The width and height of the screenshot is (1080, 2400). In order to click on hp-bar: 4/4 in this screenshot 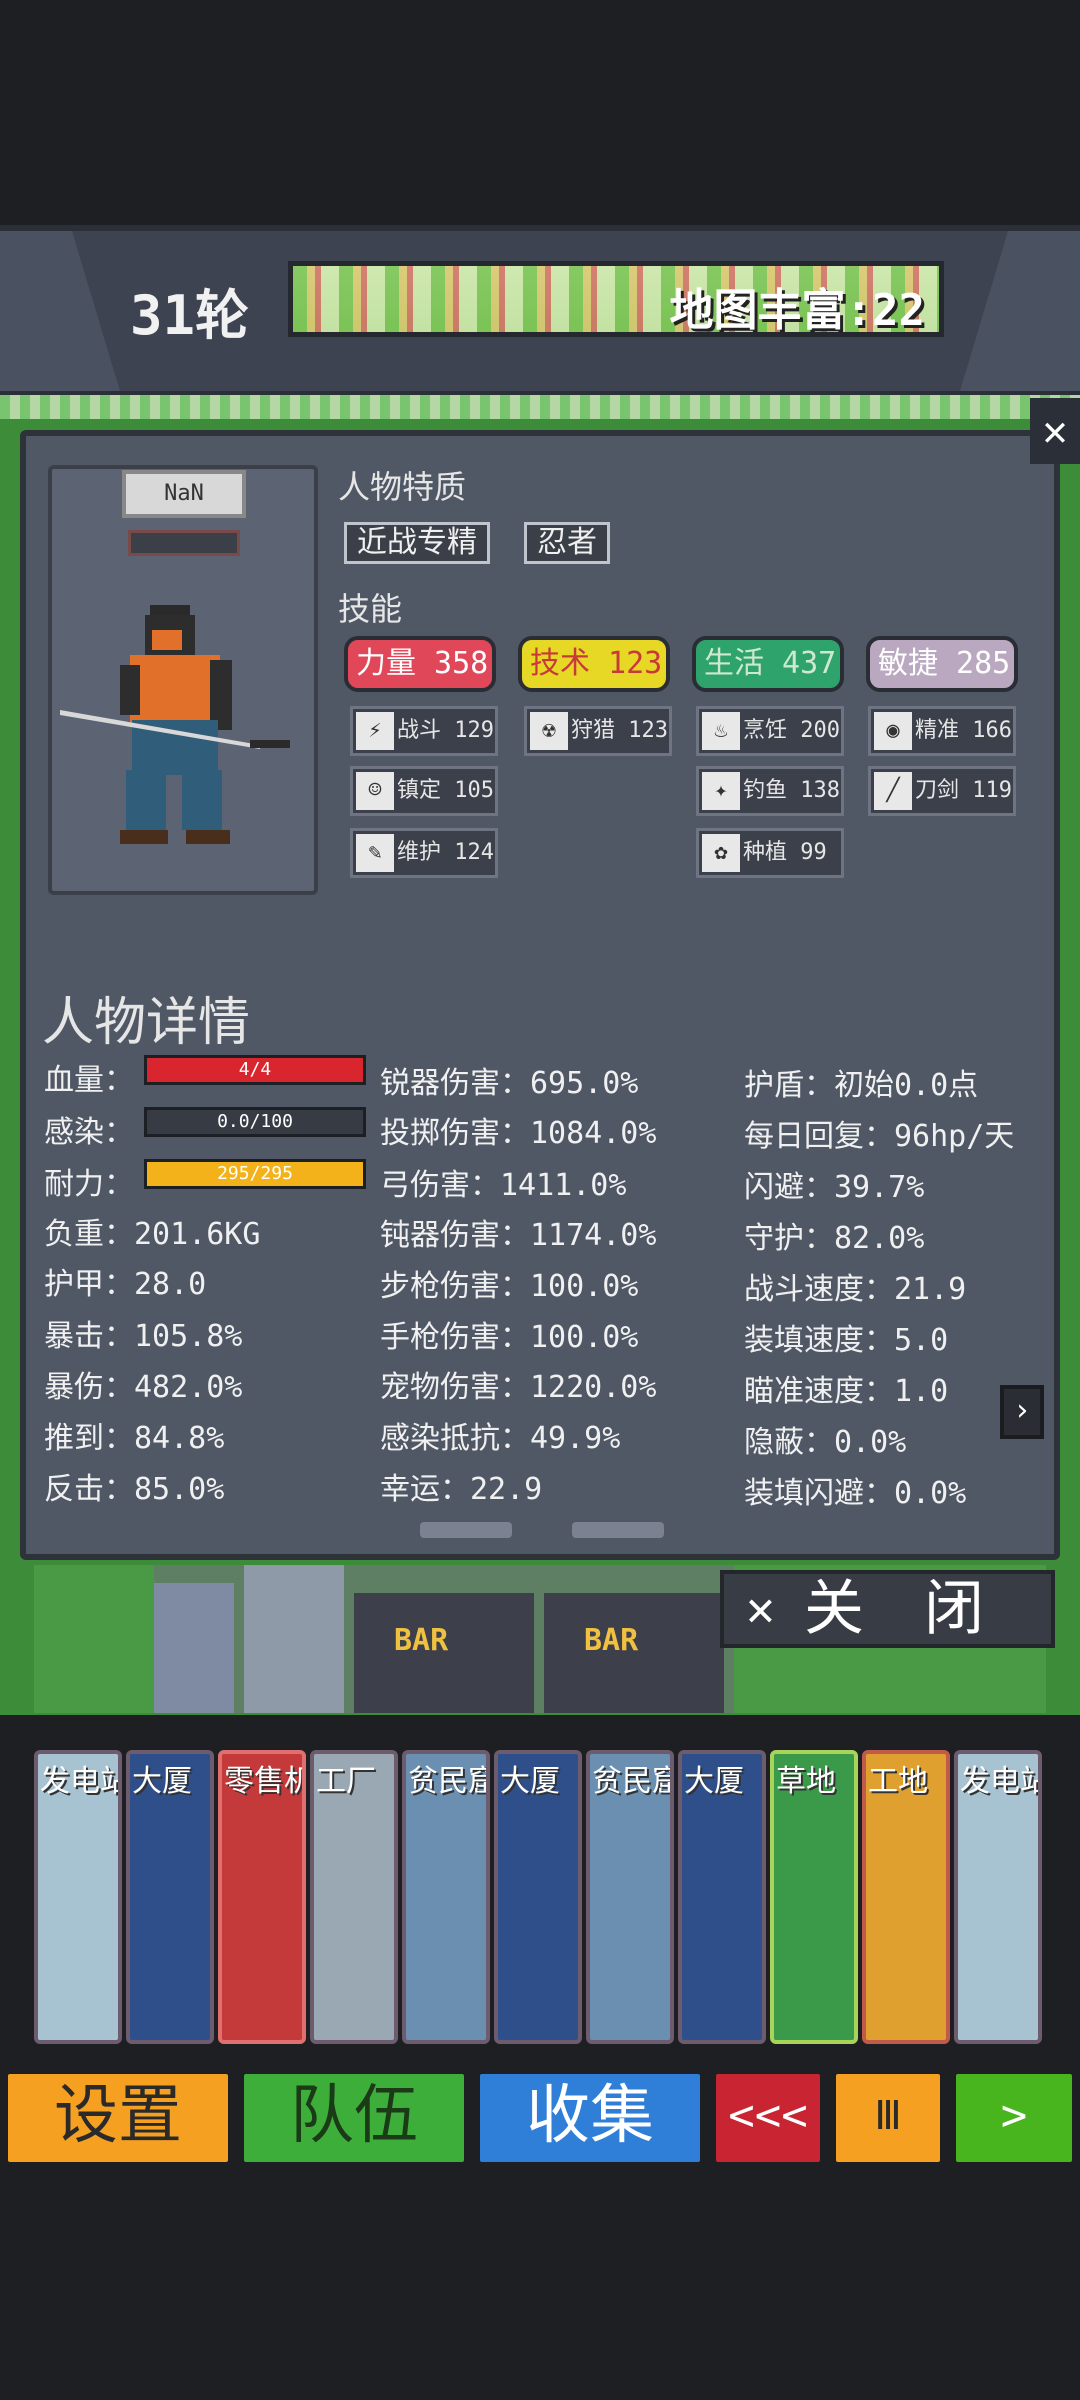, I will do `click(255, 1070)`.